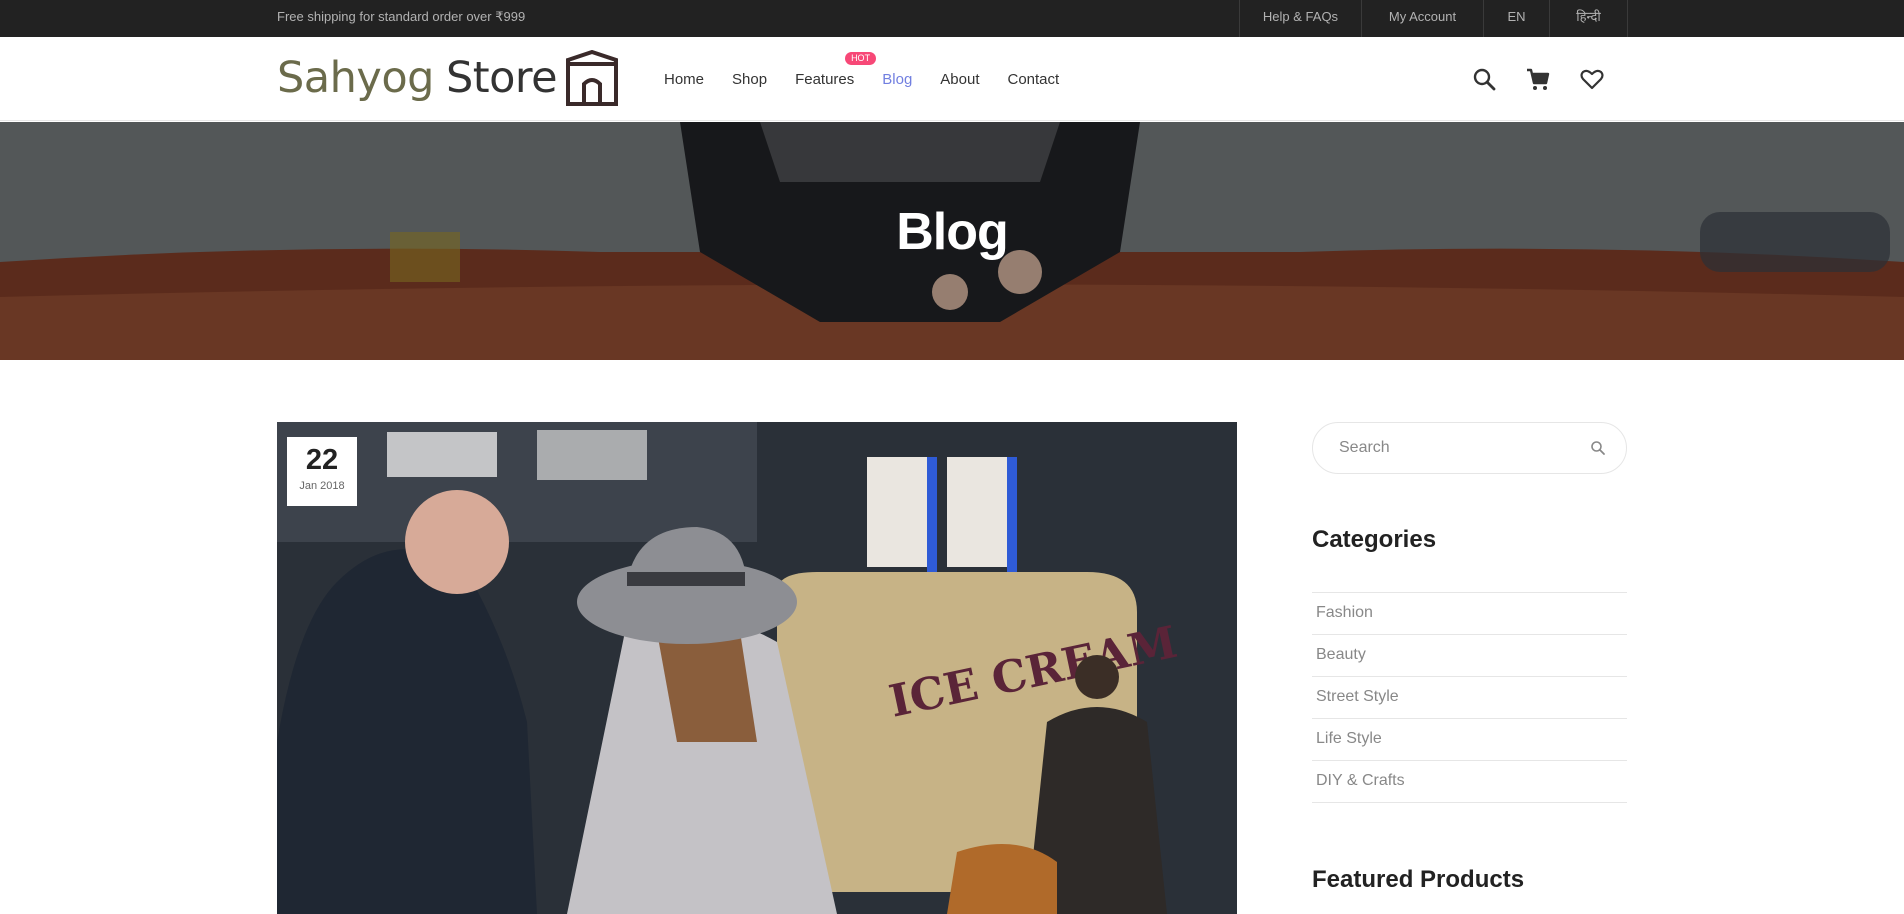  What do you see at coordinates (1374, 539) in the screenshot?
I see `categories-heading: Categories` at bounding box center [1374, 539].